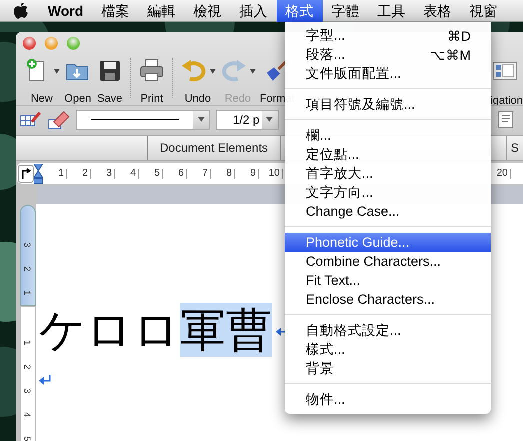 This screenshot has height=441, width=523. I want to click on menu-item: 編輯, so click(161, 11).